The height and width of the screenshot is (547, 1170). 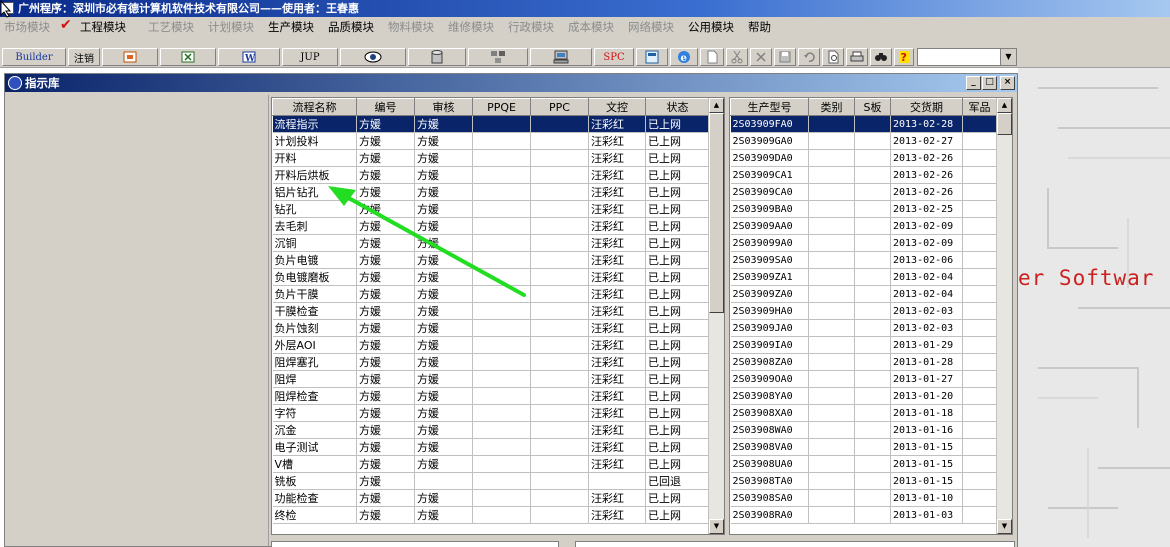 What do you see at coordinates (769, 260) in the screenshot?
I see `product-cell: 2S03909SA0` at bounding box center [769, 260].